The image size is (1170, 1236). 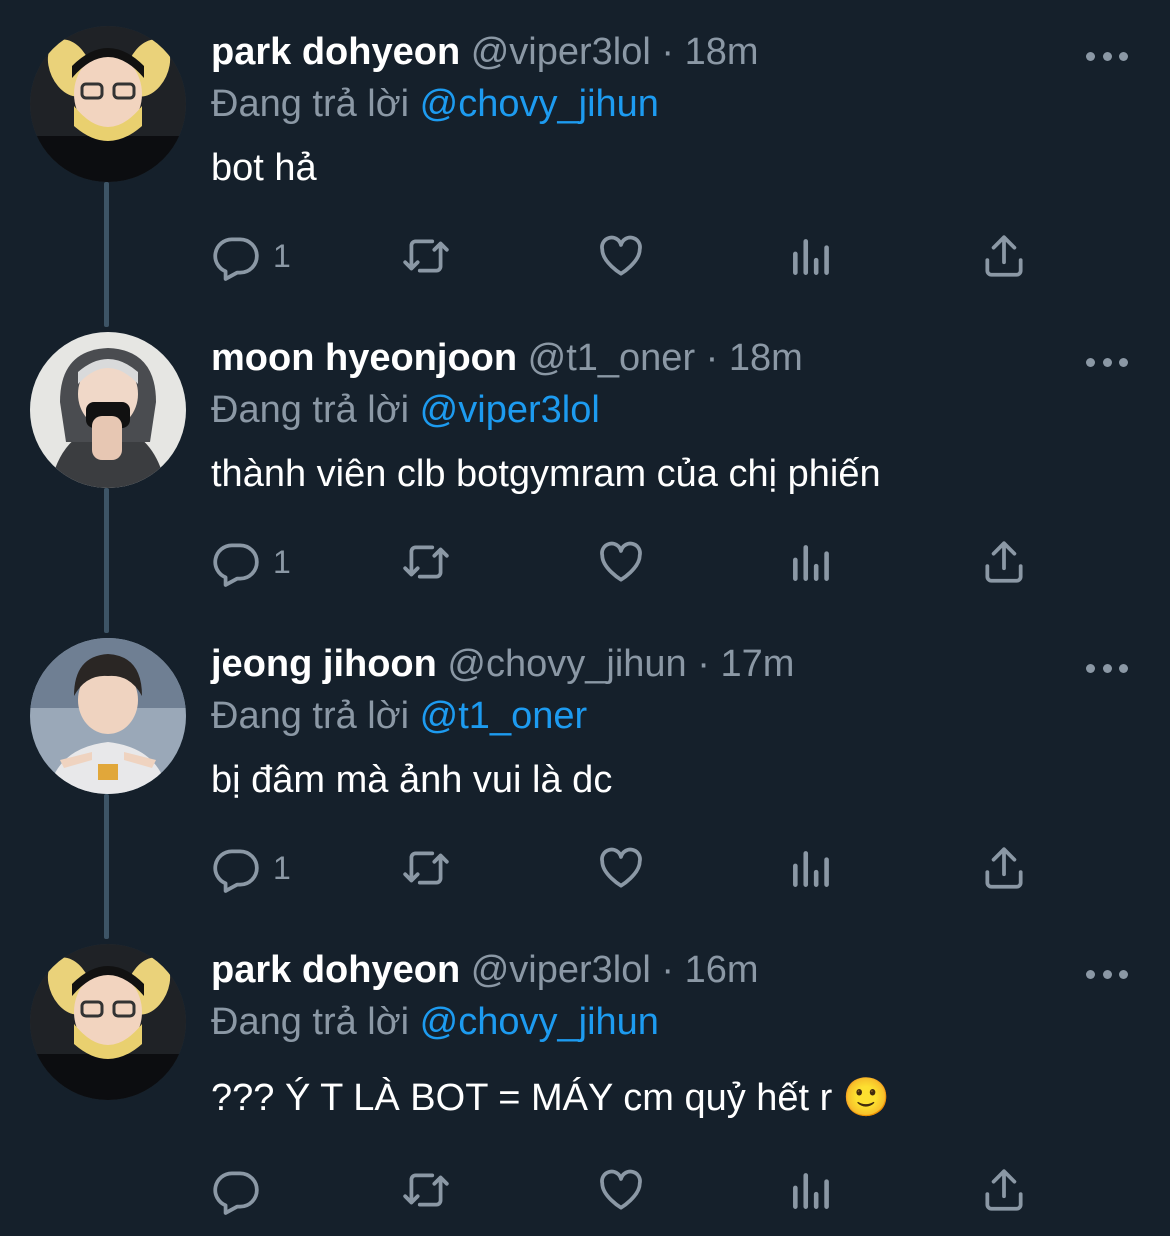 I want to click on tweet-header: park dohyeon @viper3lol · 16m, so click(x=651, y=970).